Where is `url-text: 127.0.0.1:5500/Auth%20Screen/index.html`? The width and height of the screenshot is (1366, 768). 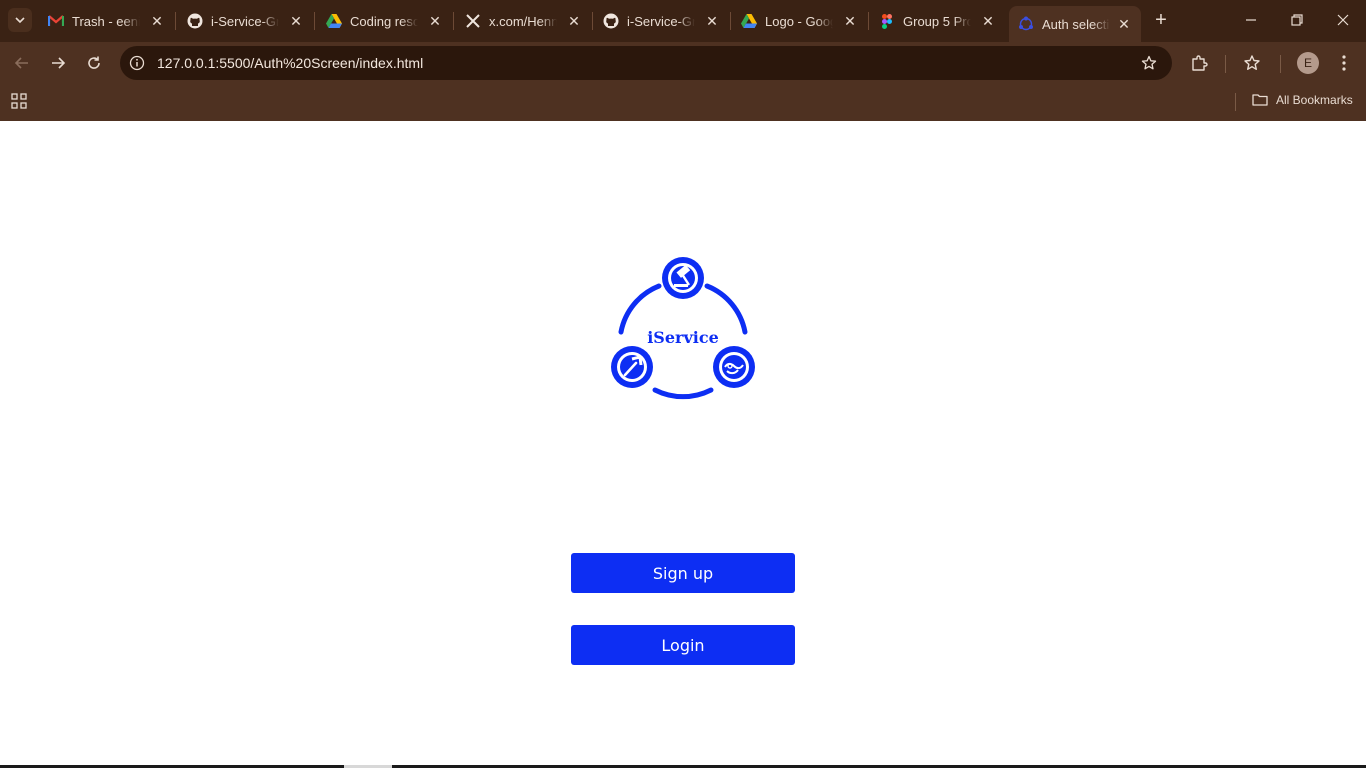 url-text: 127.0.0.1:5500/Auth%20Screen/index.html is located at coordinates (290, 63).